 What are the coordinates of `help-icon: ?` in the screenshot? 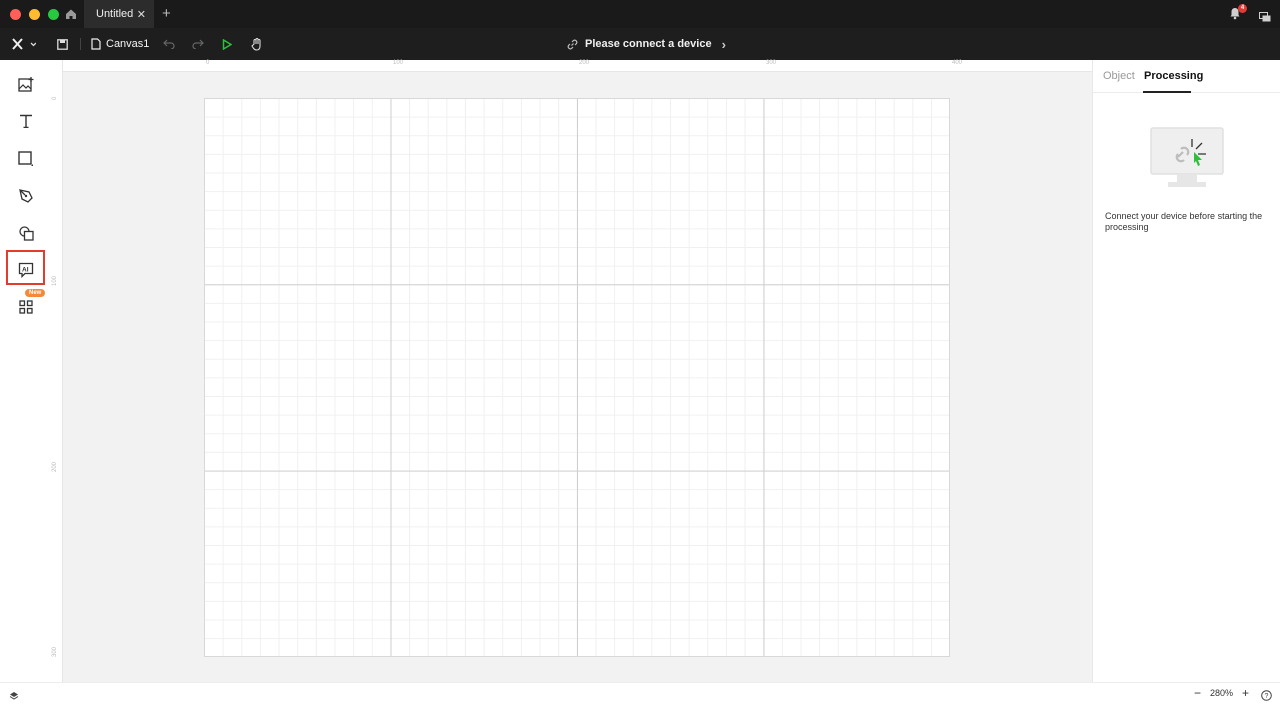 It's located at (1266, 697).